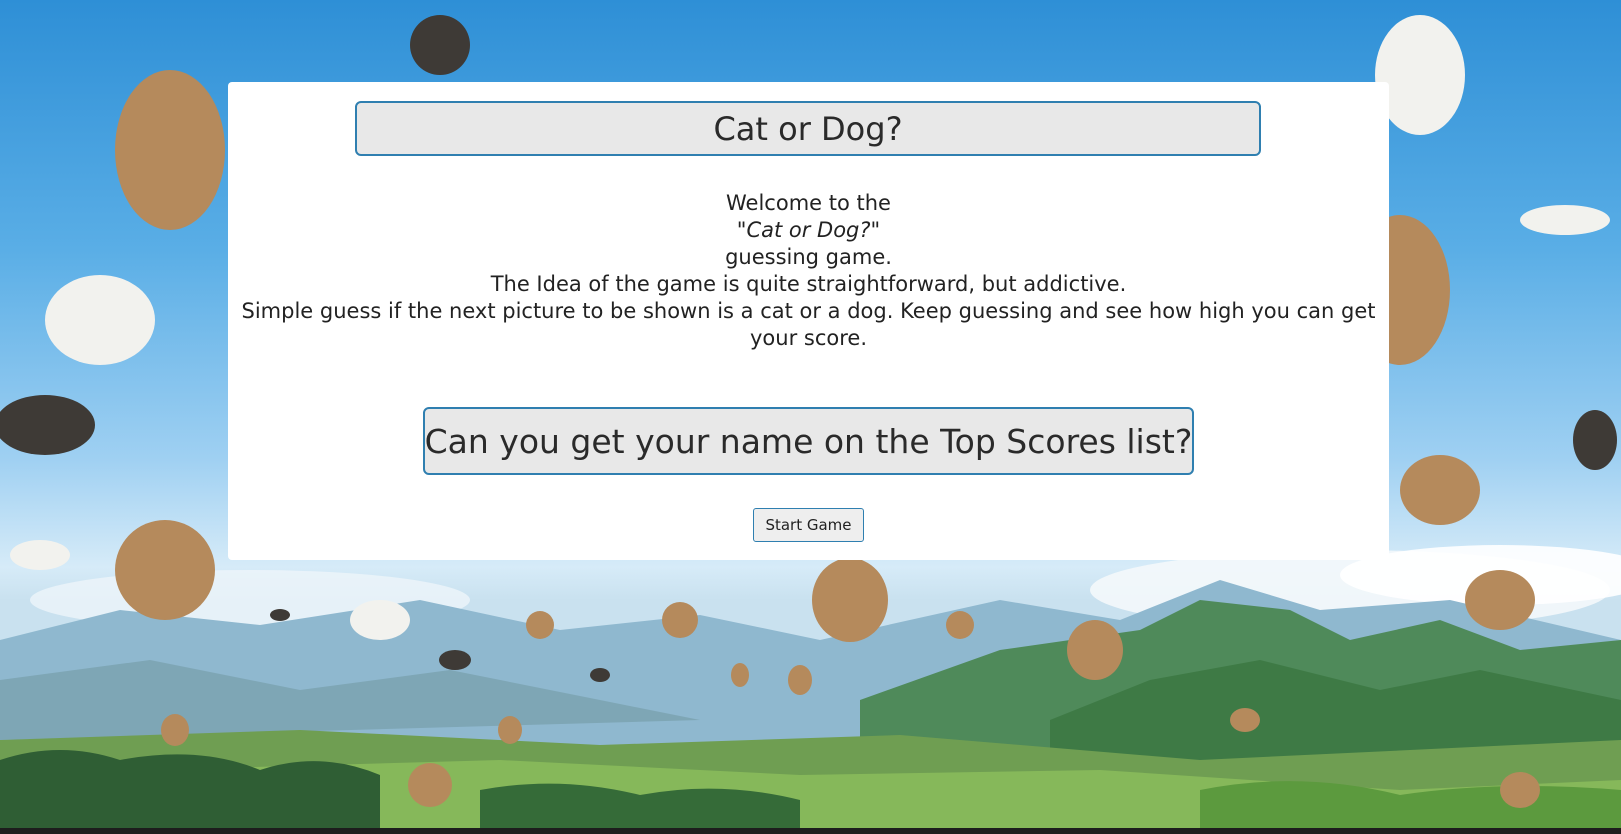  I want to click on bottom-edge, so click(810, 831).